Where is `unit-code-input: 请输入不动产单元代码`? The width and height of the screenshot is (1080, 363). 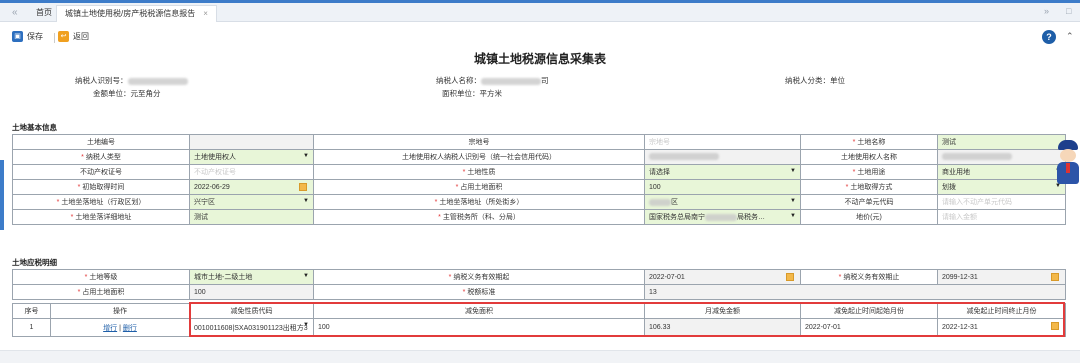 unit-code-input: 请输入不动产单元代码 is located at coordinates (1001, 202).